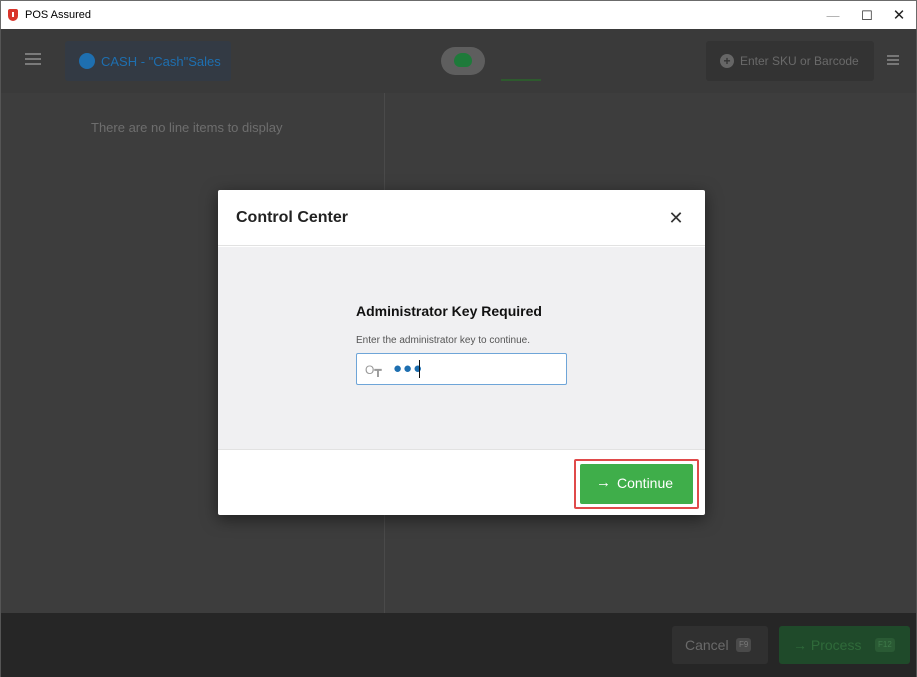 Image resolution: width=917 pixels, height=677 pixels. I want to click on sync-indicator, so click(521, 80).